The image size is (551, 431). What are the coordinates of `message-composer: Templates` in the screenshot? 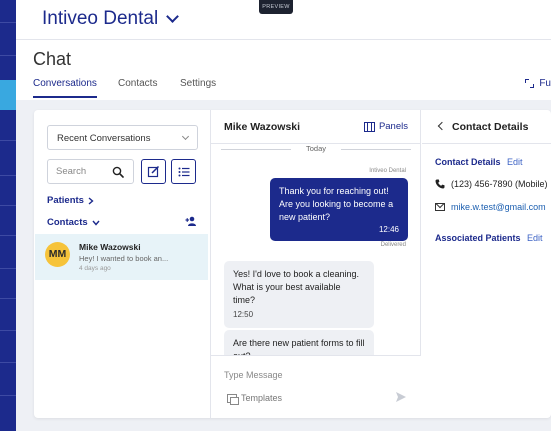 It's located at (316, 386).